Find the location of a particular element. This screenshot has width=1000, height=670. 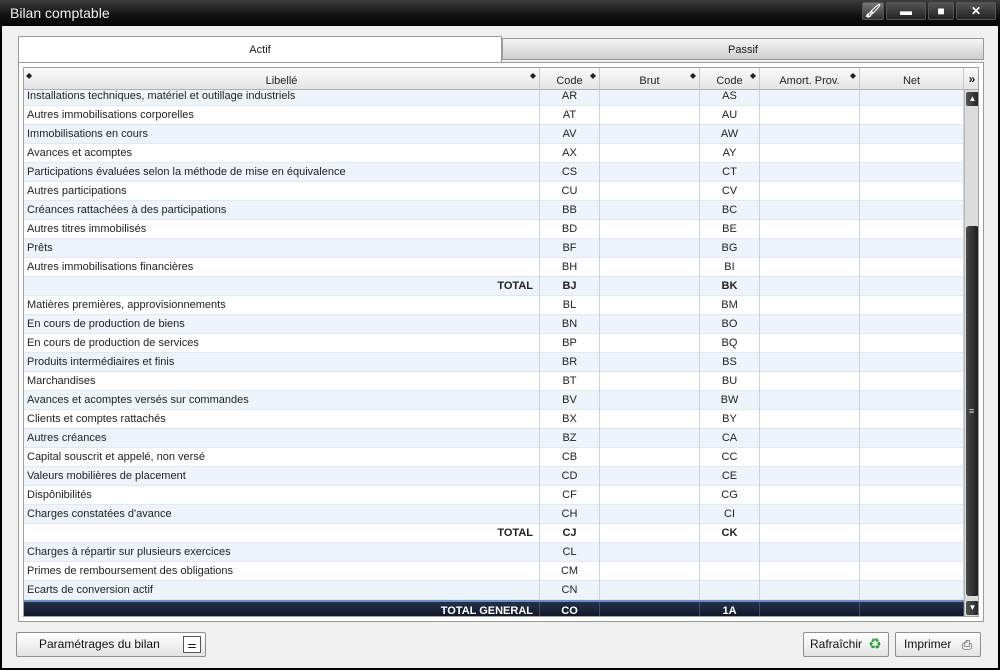

tab-actif: Actif is located at coordinates (260, 49).